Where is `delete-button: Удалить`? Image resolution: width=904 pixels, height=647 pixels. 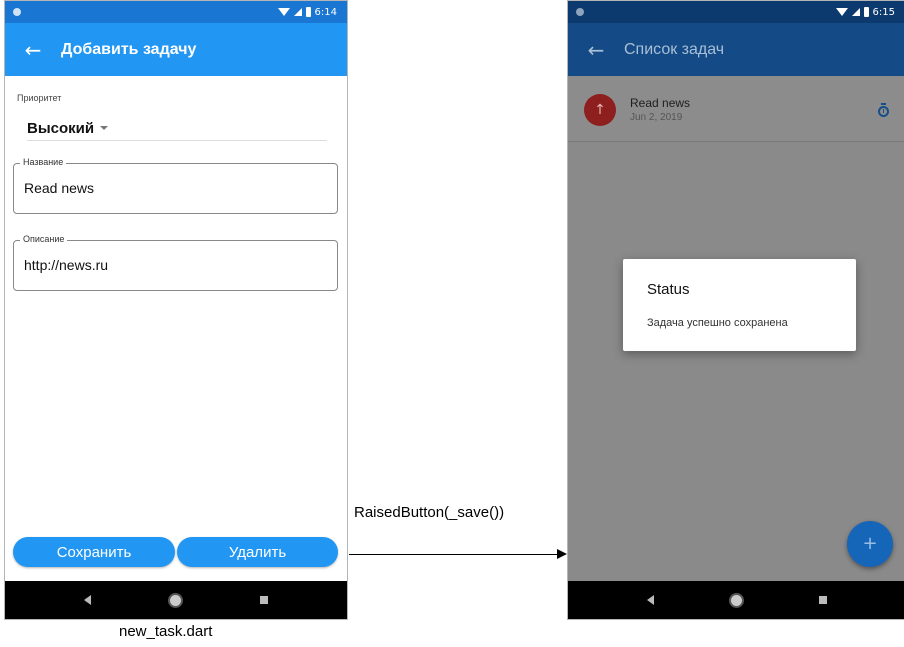 delete-button: Удалить is located at coordinates (257, 552).